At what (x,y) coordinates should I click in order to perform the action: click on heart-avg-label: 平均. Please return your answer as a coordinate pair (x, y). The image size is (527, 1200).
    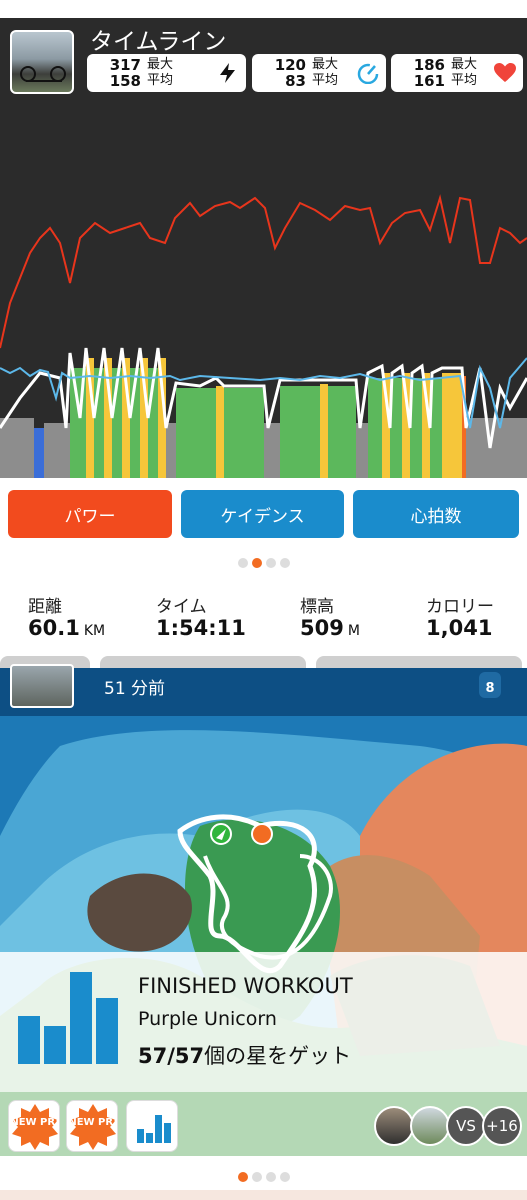
    Looking at the image, I should click on (464, 80).